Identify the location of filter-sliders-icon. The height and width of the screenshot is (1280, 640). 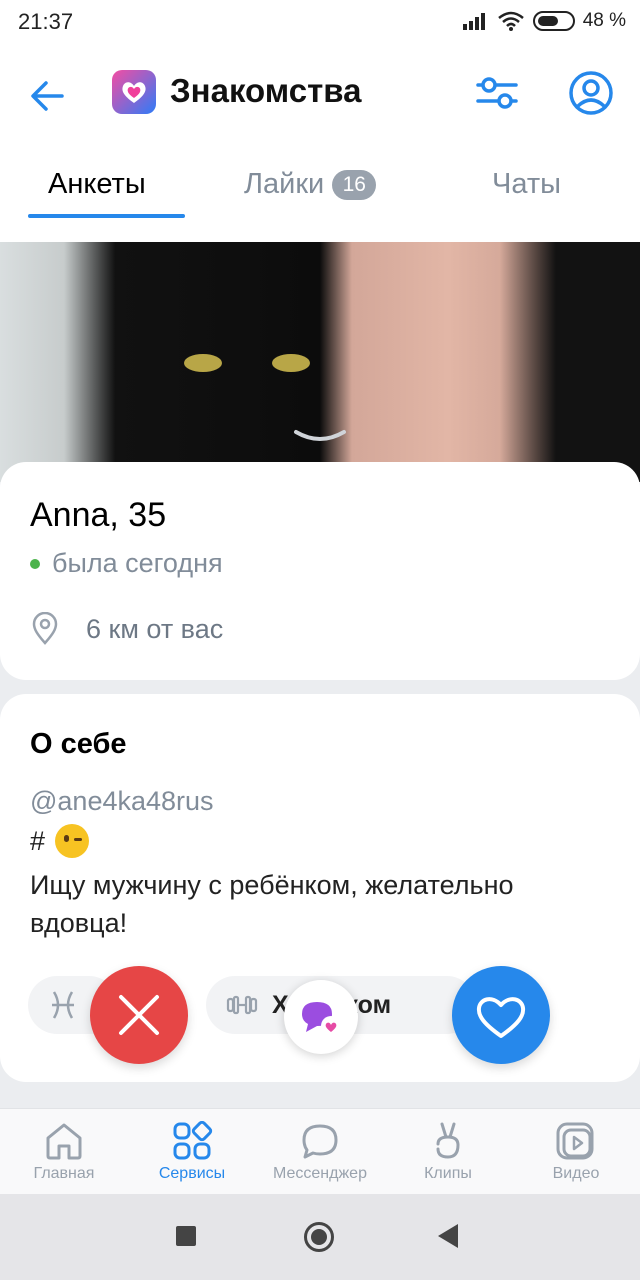
(497, 93).